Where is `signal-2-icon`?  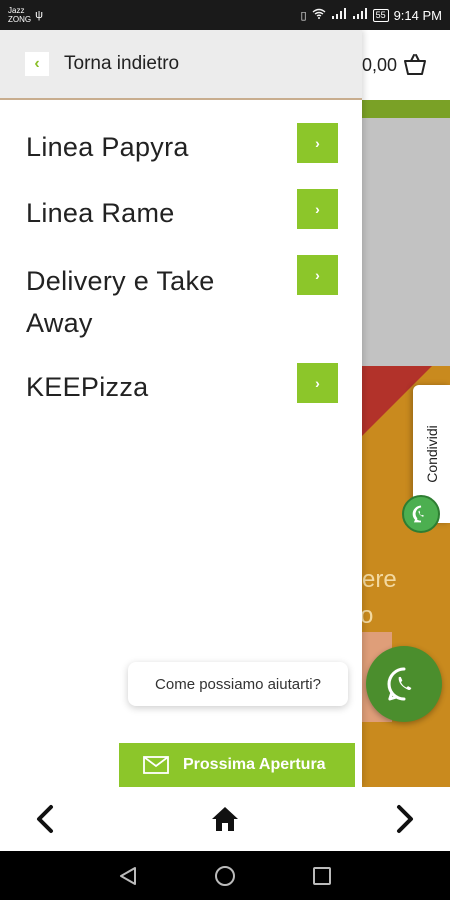
signal-2-icon is located at coordinates (360, 15).